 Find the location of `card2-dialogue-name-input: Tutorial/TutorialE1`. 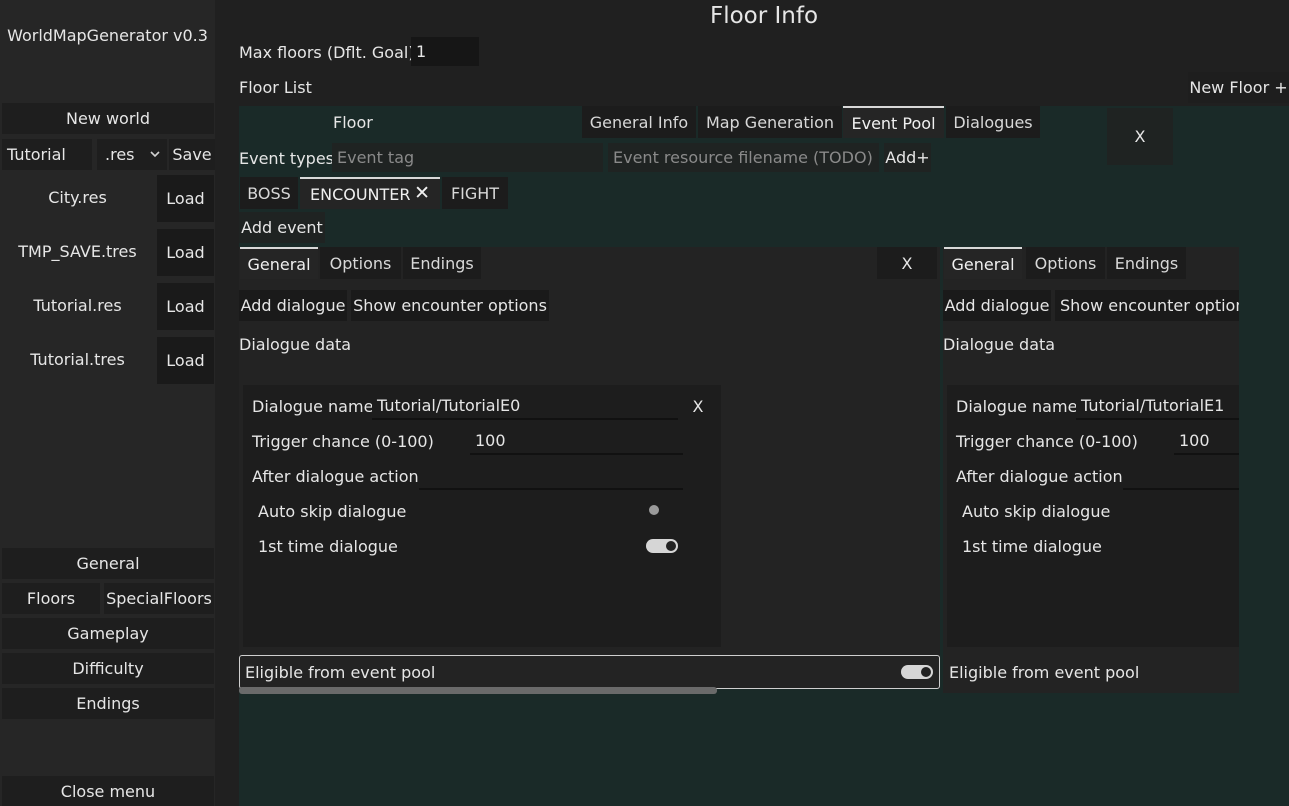

card2-dialogue-name-input: Tutorial/TutorialE1 is located at coordinates (1157, 406).